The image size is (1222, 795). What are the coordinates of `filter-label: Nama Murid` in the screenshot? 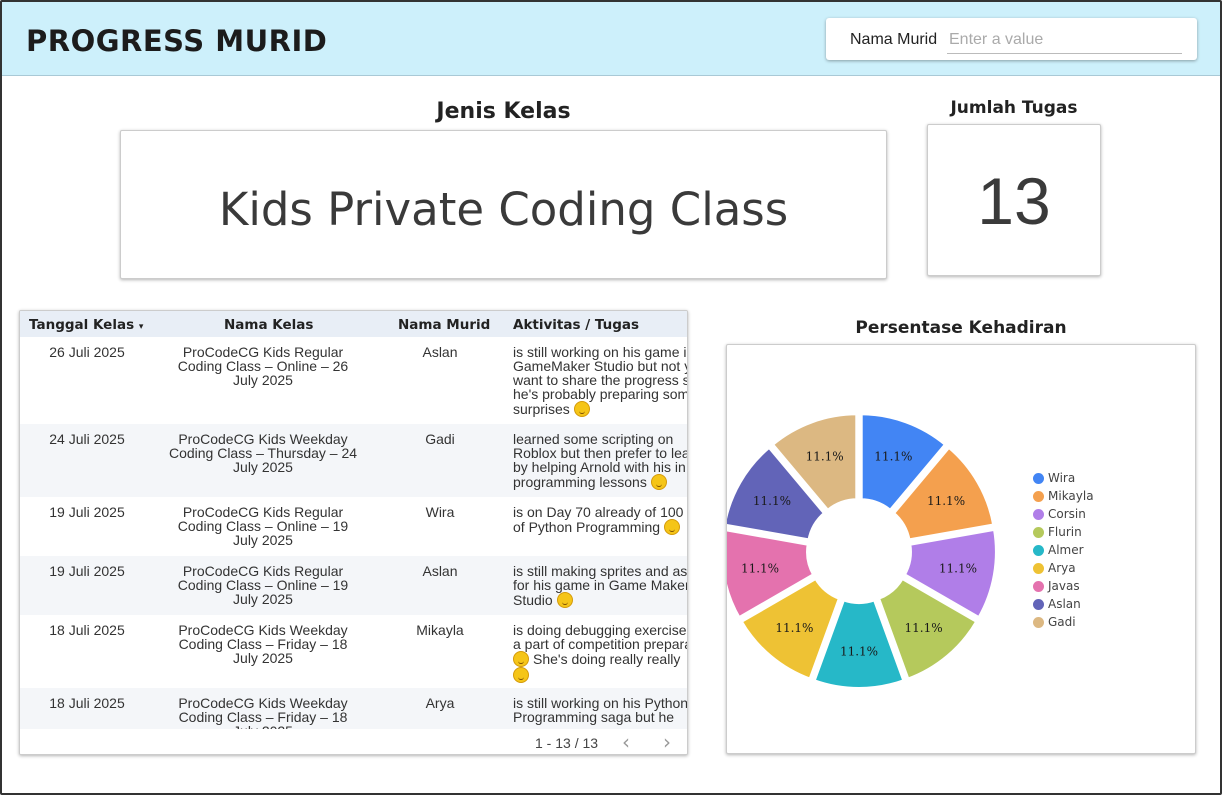 It's located at (894, 39).